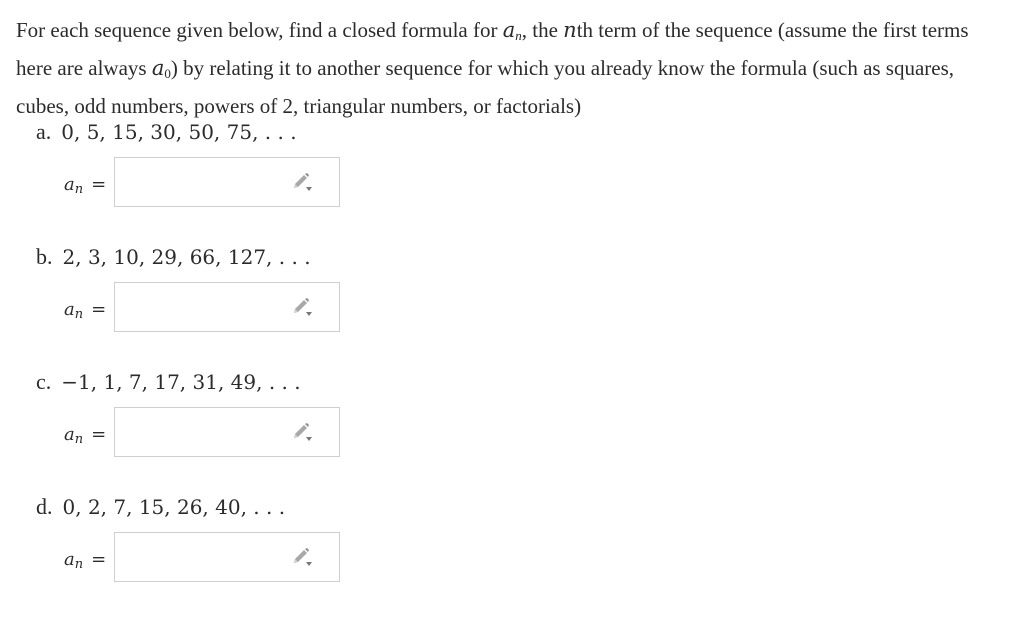  I want to click on part-b-heading: b. 2, 3, 10, 29, 66, 127, . . ., so click(173, 257).